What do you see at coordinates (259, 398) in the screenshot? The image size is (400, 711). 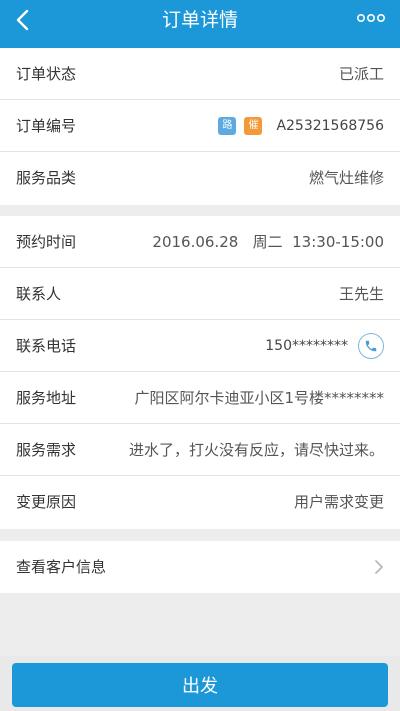 I see `address-value: 广阳区阿尔卡迪亚小区1号楼********` at bounding box center [259, 398].